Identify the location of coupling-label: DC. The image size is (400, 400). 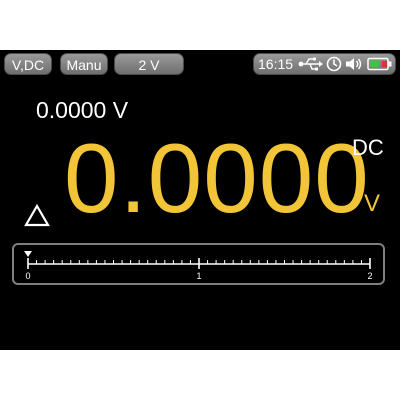
(368, 147).